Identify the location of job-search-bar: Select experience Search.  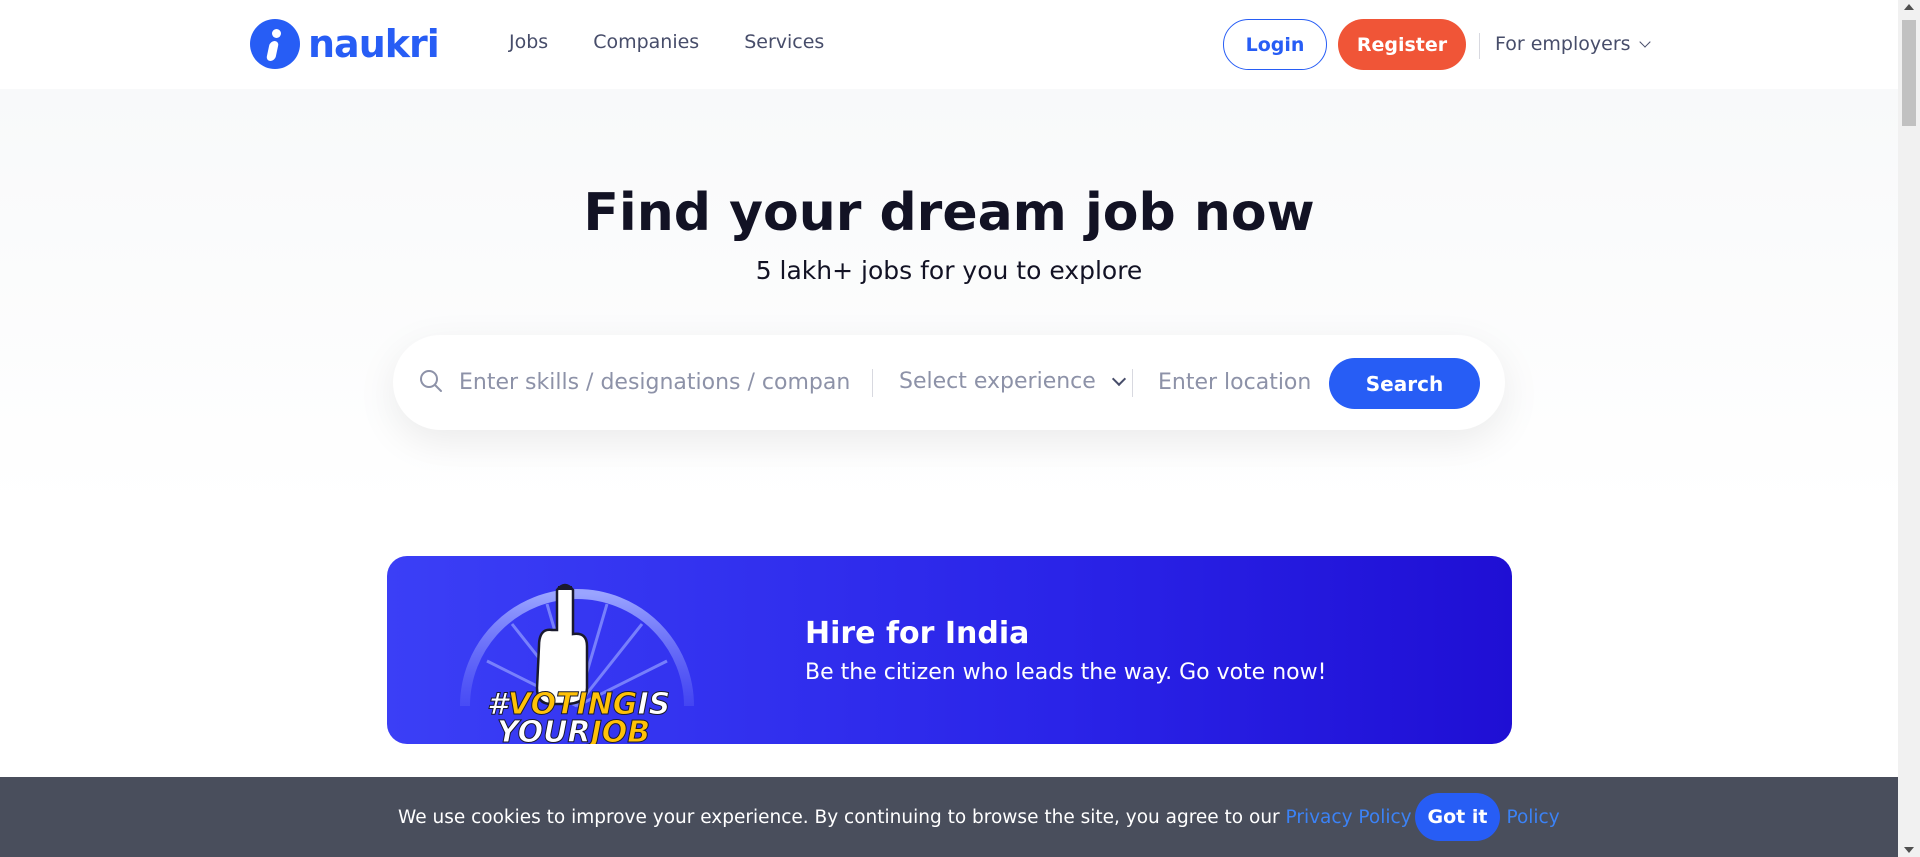
(949, 382).